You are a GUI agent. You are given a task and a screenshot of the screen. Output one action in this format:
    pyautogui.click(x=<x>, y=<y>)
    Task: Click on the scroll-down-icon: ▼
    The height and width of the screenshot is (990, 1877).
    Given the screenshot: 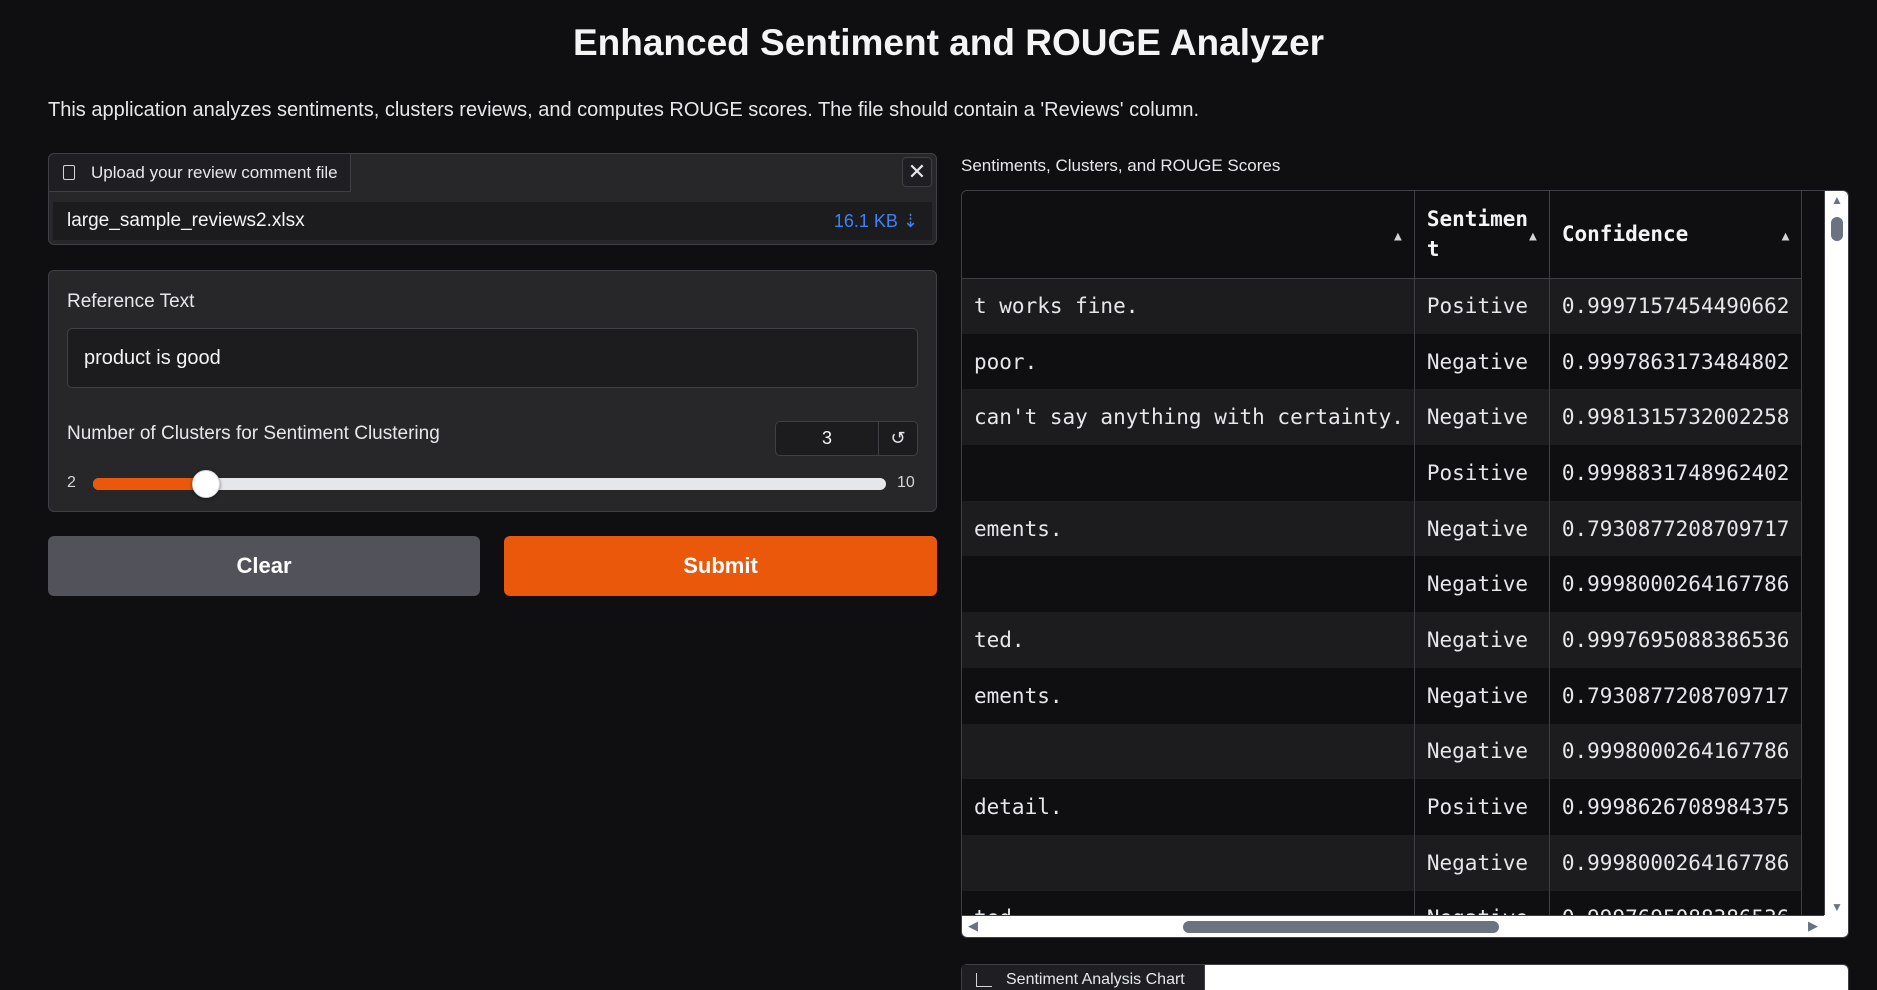 What is the action you would take?
    pyautogui.click(x=1837, y=907)
    